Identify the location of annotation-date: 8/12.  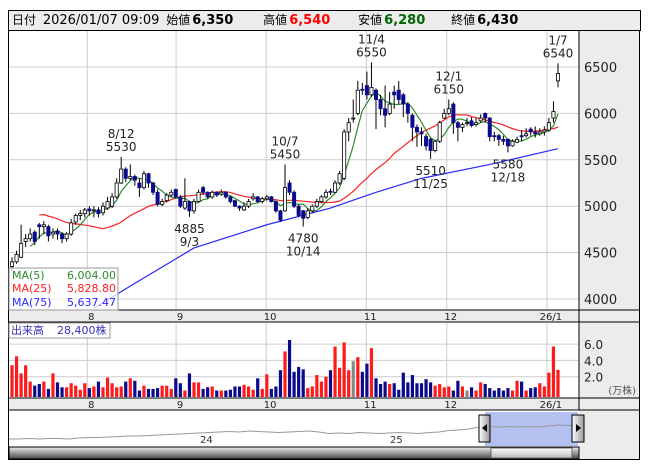
(121, 134).